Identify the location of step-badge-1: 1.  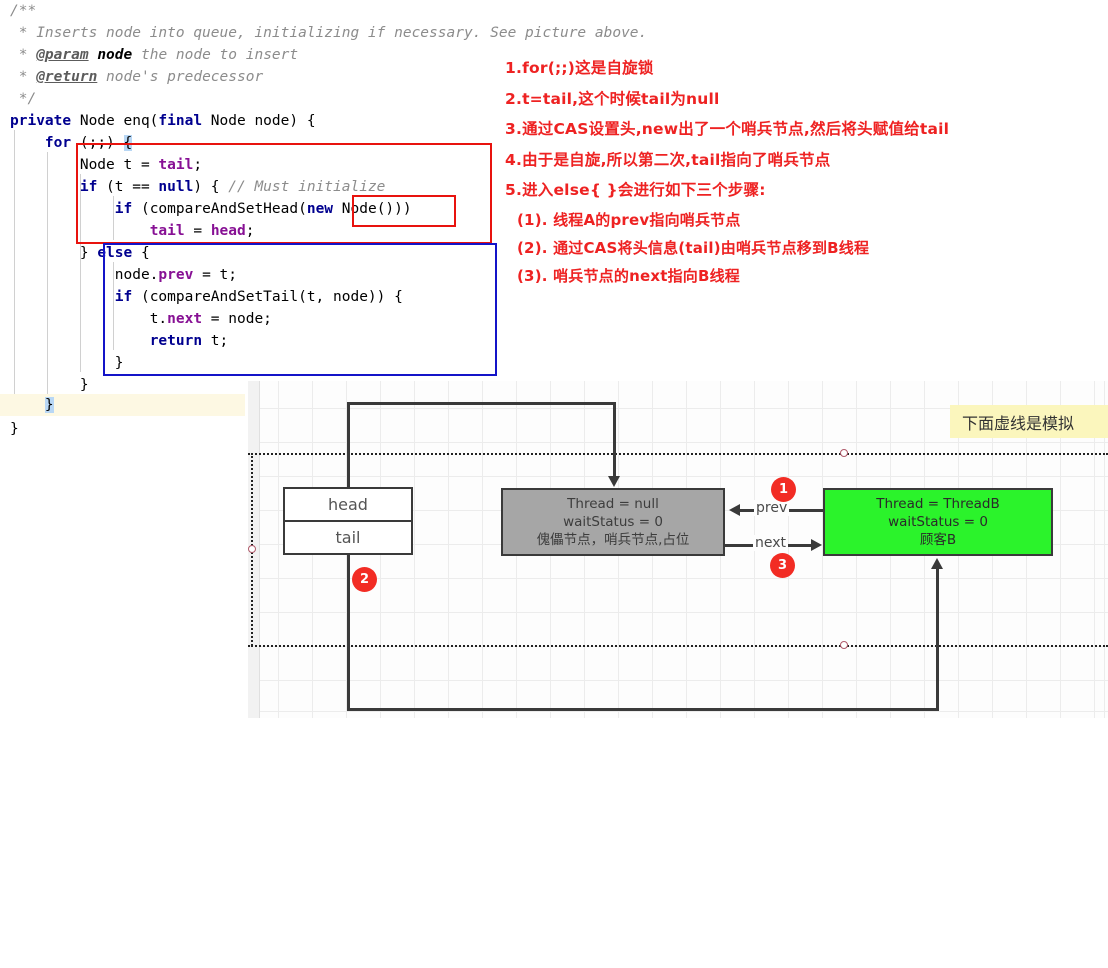
(783, 489).